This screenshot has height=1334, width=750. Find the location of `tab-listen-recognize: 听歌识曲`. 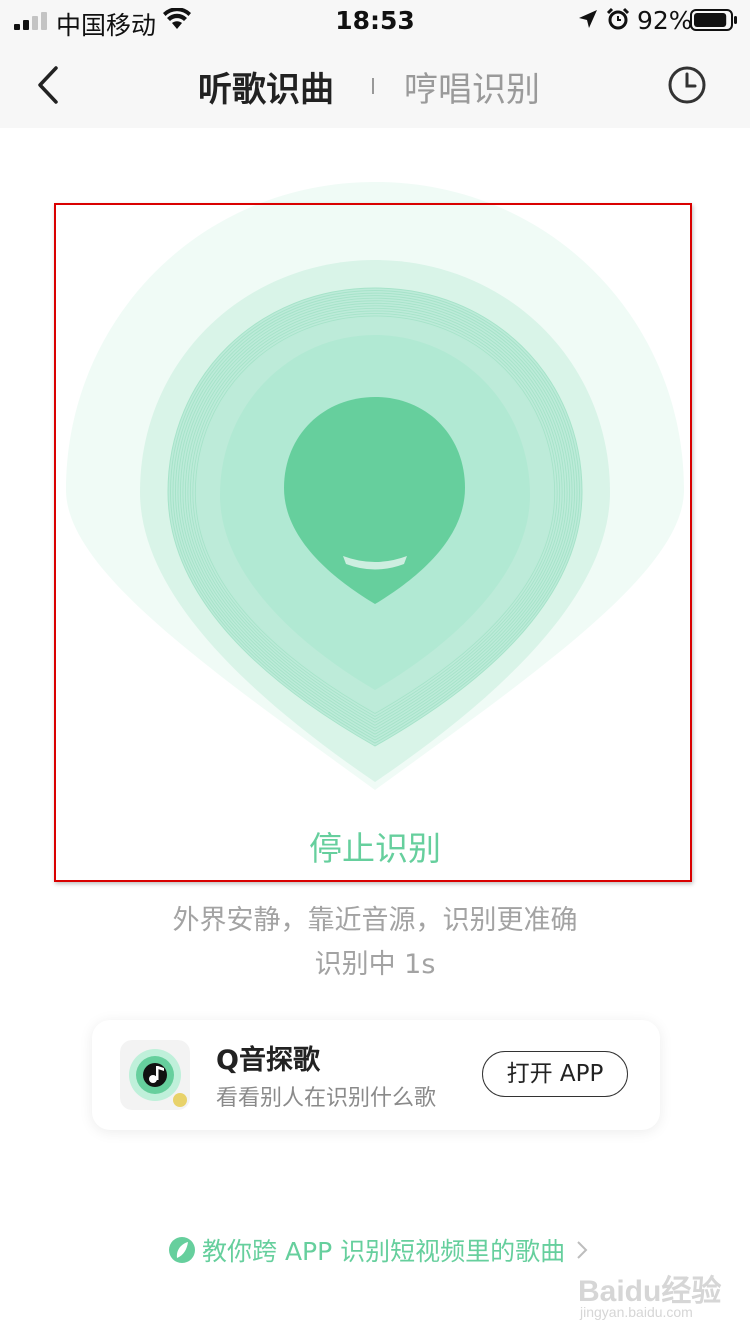

tab-listen-recognize: 听歌识曲 is located at coordinates (266, 86).